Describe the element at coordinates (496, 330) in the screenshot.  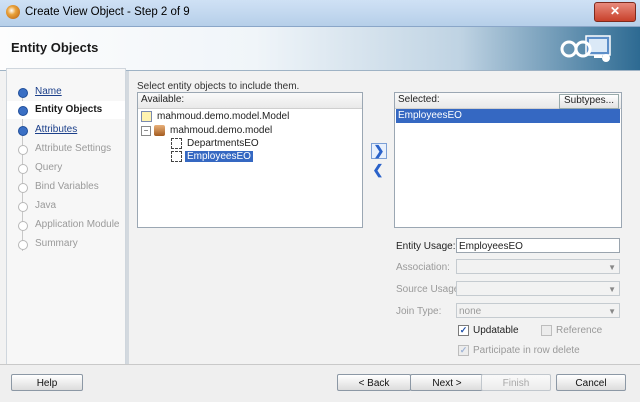
I see `updatable-label: Updatable` at that location.